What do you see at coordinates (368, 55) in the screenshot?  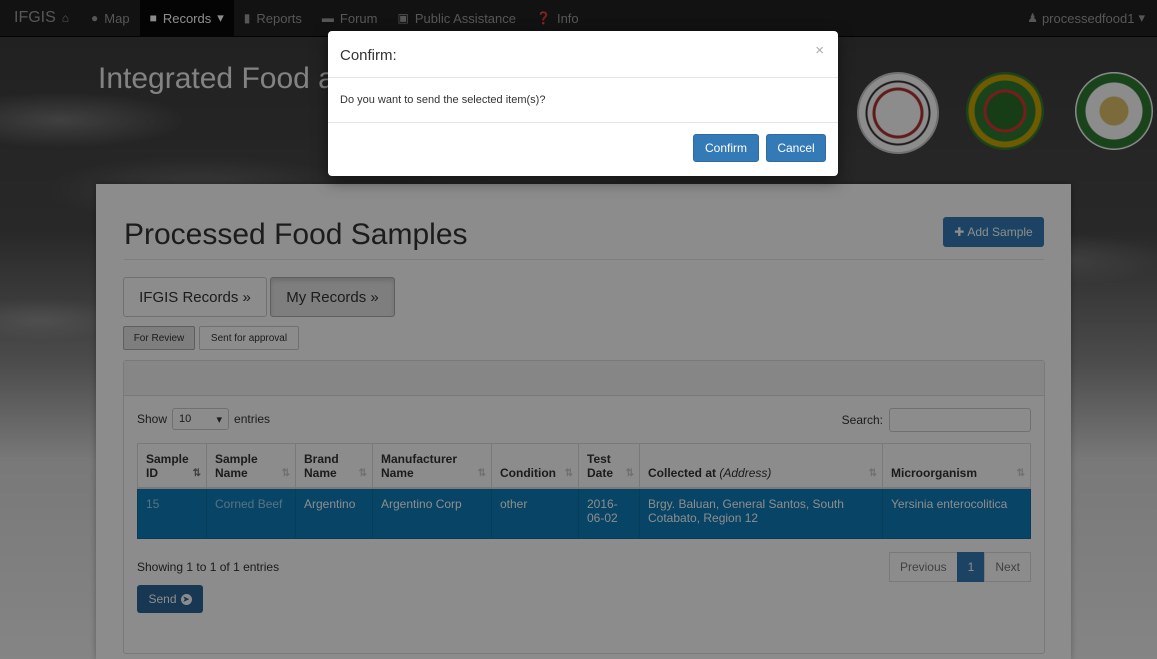 I see `modal-title: Confirm:` at bounding box center [368, 55].